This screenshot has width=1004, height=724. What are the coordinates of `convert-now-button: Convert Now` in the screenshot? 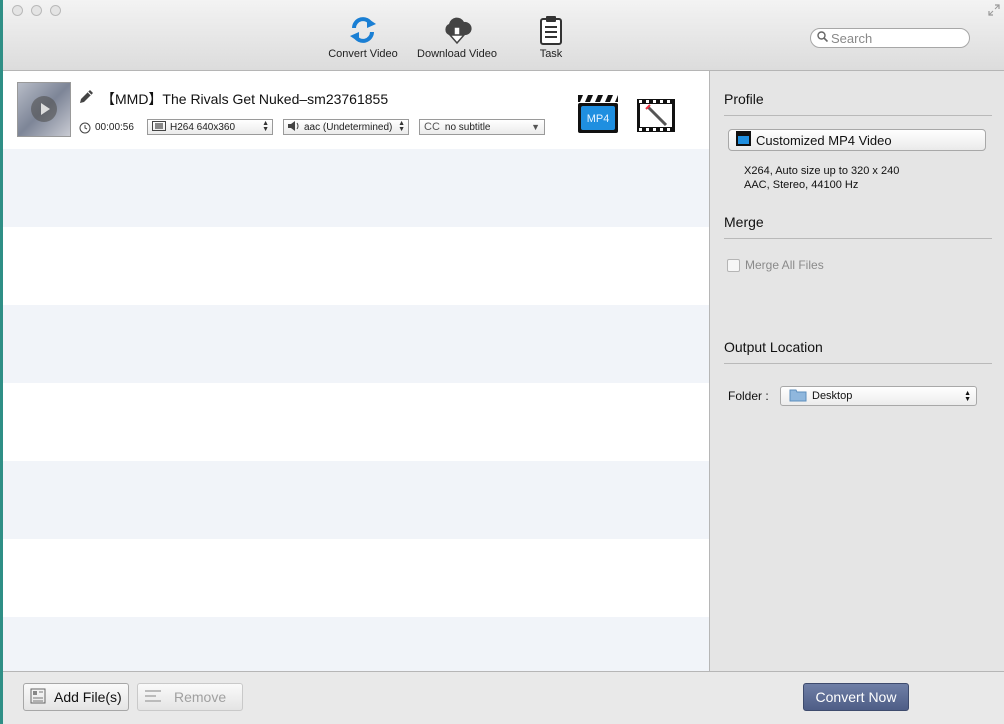 It's located at (856, 697).